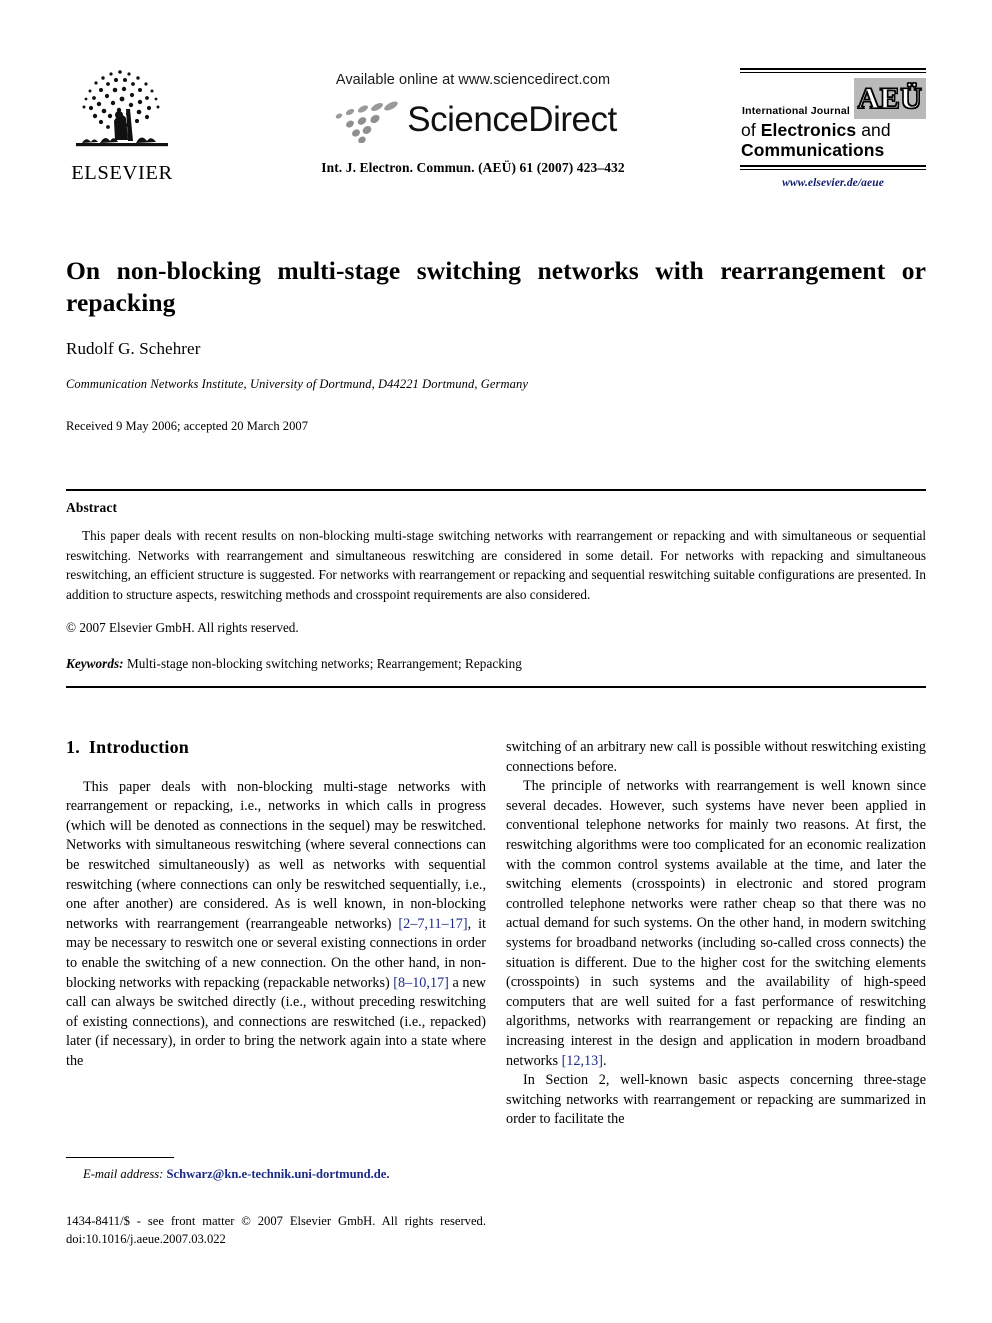  I want to click on aeu-mark: AEÜ, so click(890, 98).